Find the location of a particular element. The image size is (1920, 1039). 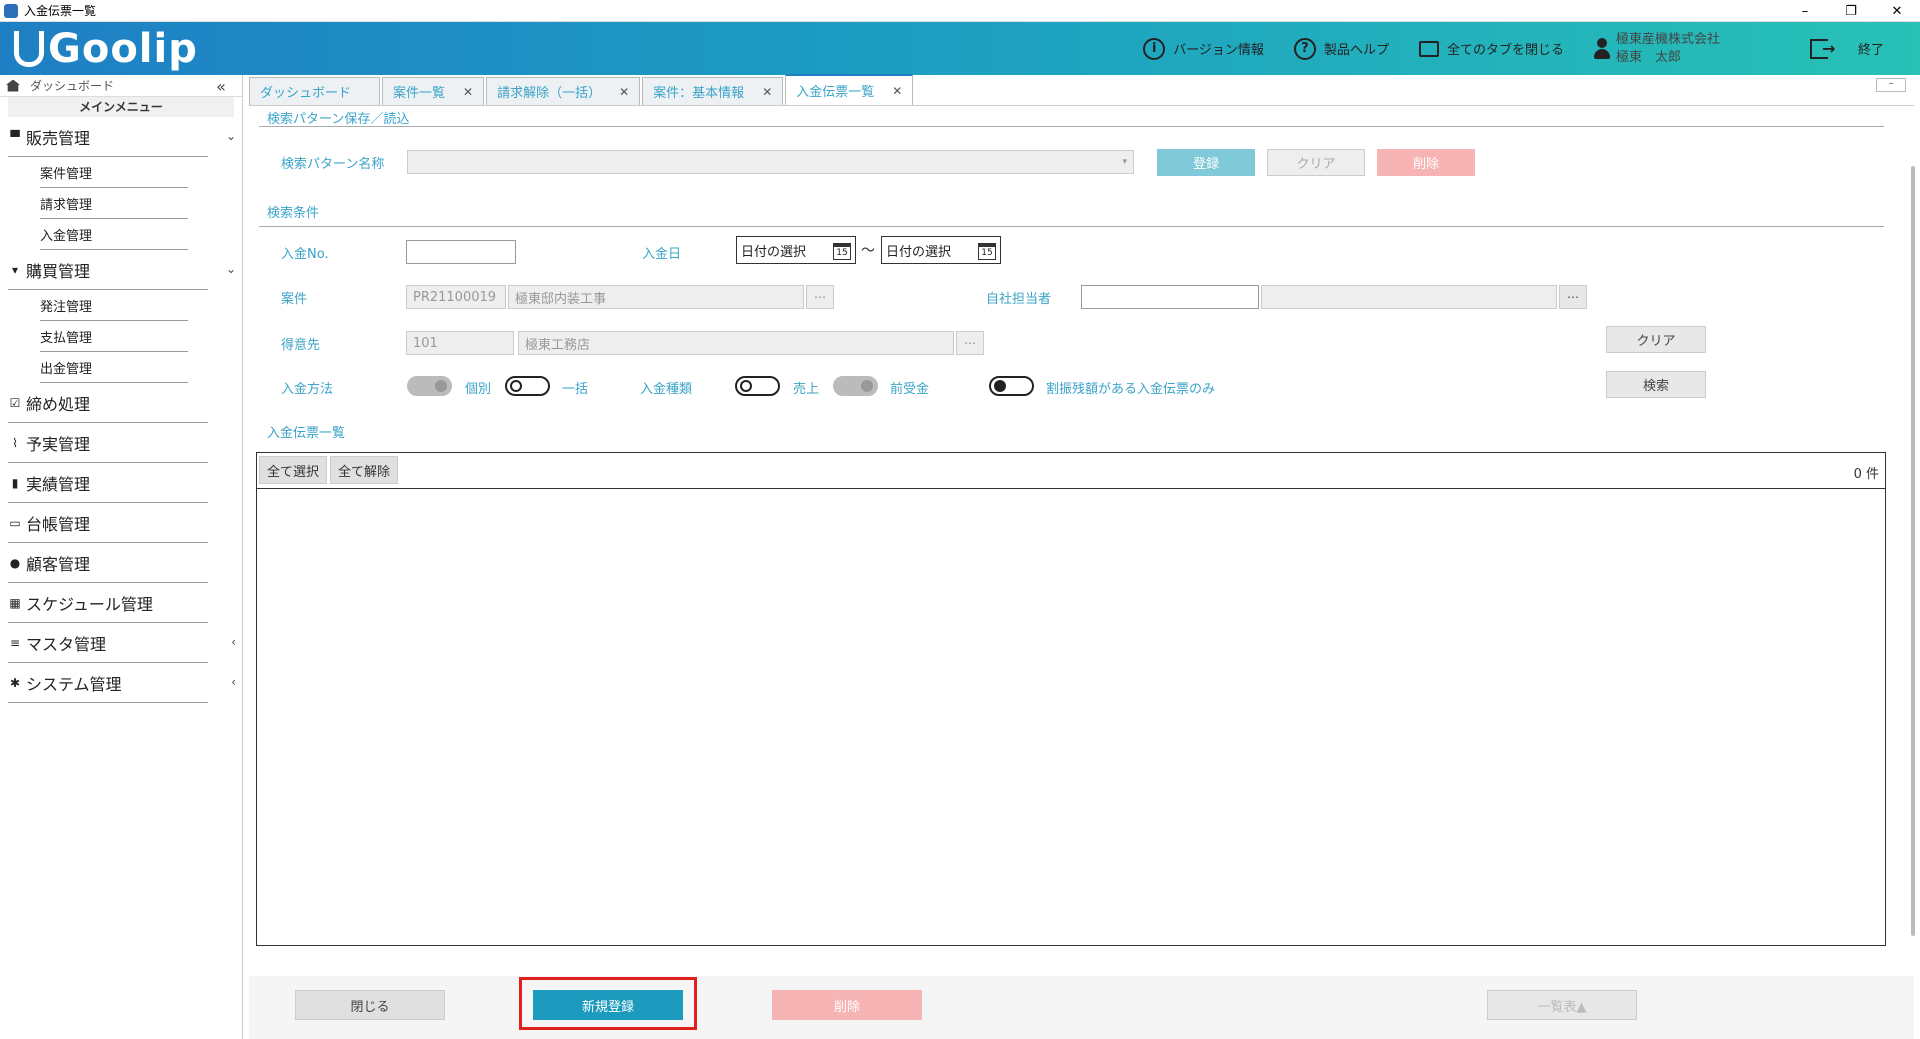

exit-icon is located at coordinates (1822, 48).